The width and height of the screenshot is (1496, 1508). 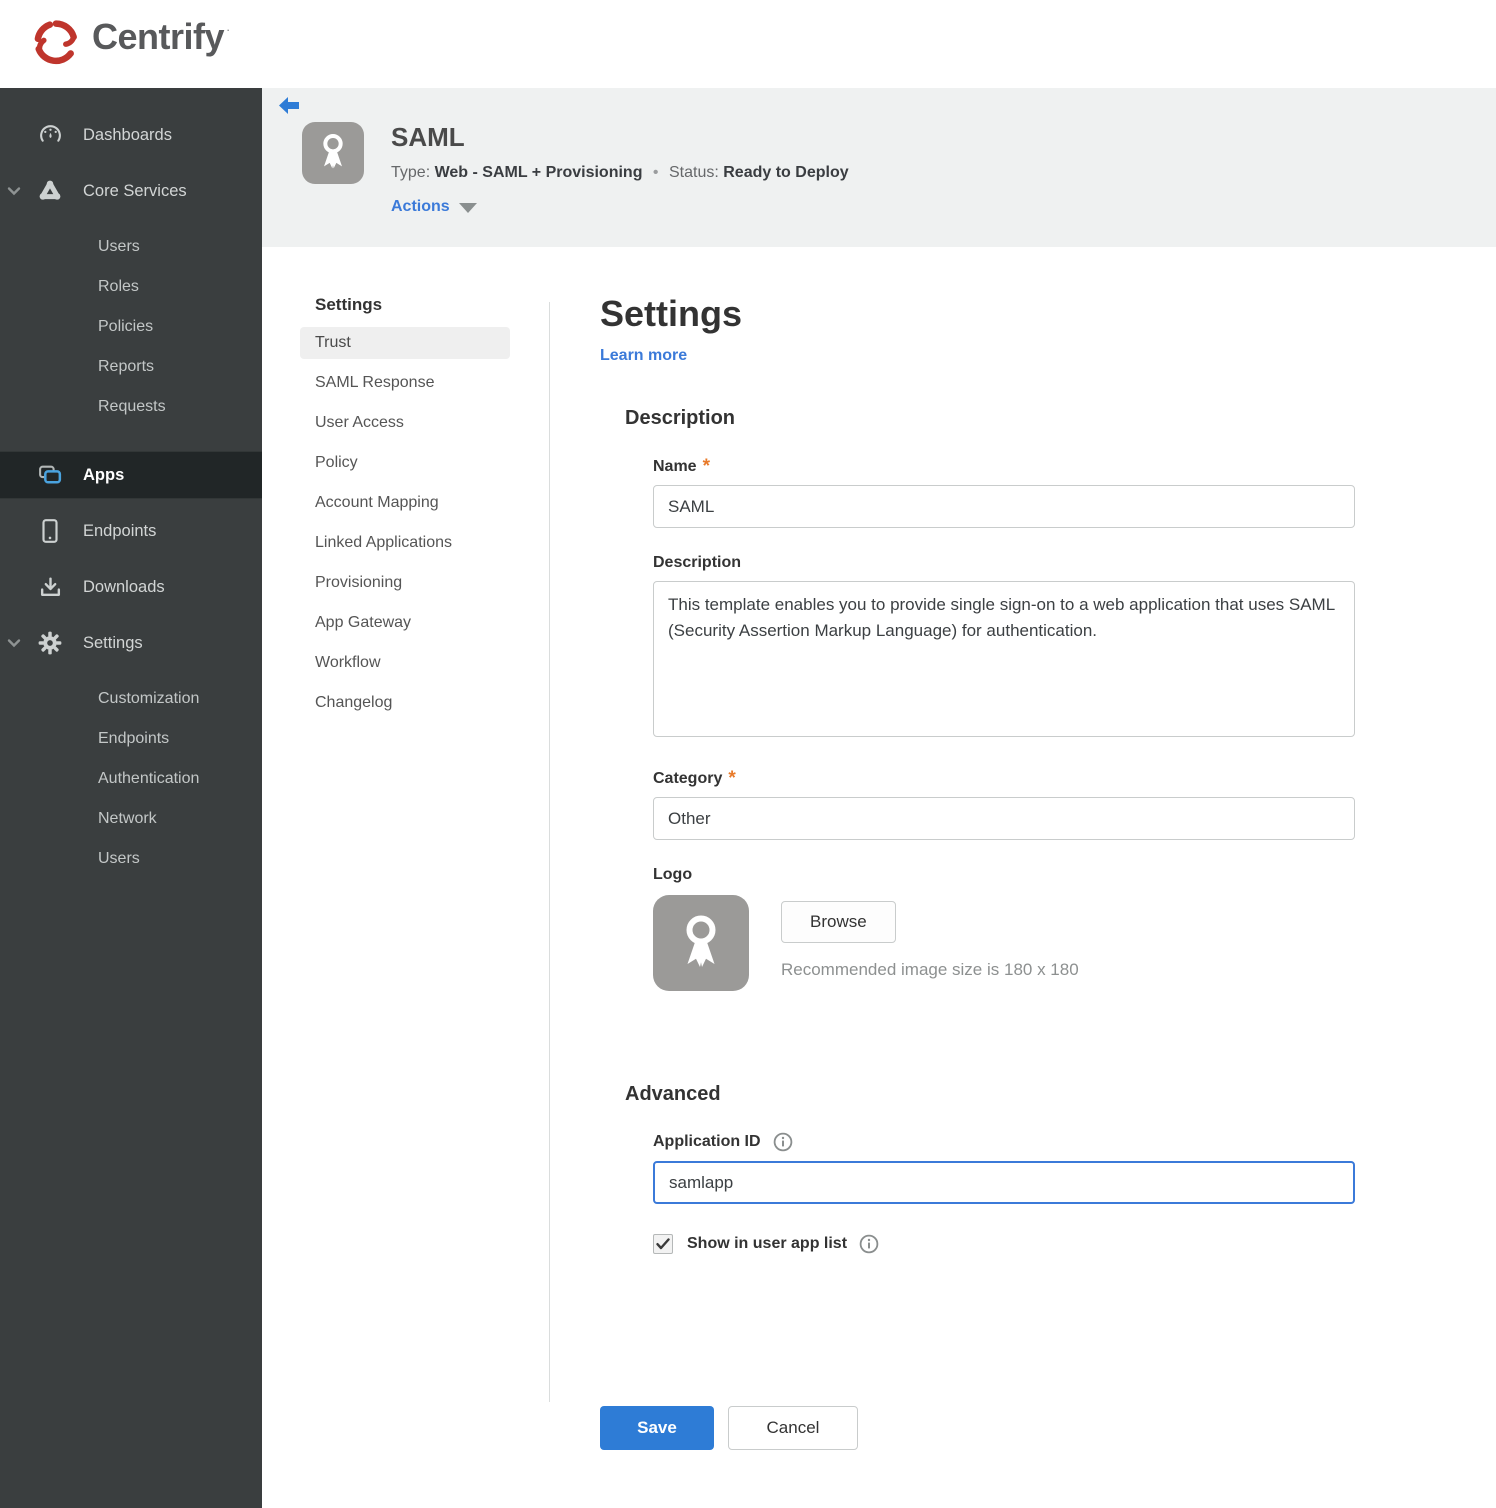 I want to click on sidebar-item-downloads: Downloads, so click(x=131, y=587).